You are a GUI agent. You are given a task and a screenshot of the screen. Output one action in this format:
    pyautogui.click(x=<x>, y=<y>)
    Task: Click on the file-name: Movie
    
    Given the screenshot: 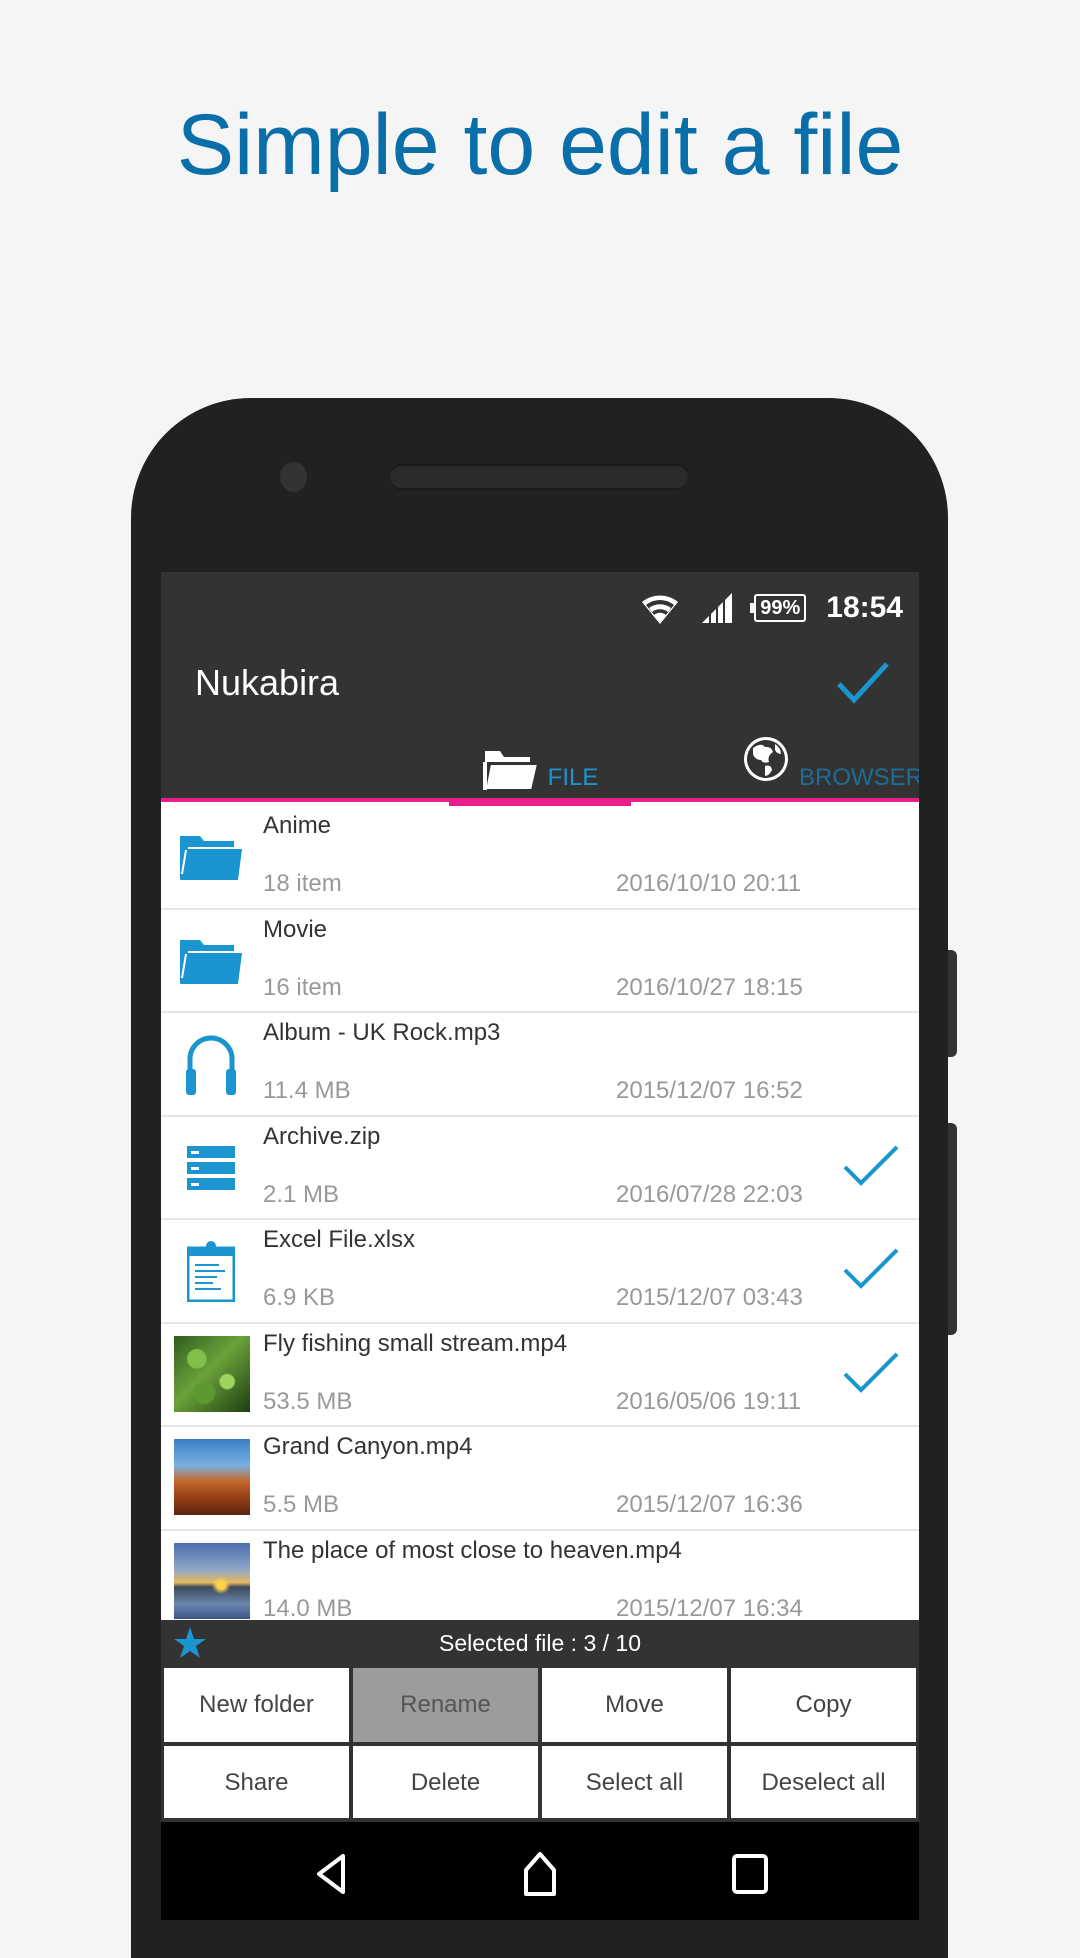 What is the action you would take?
    pyautogui.click(x=295, y=929)
    